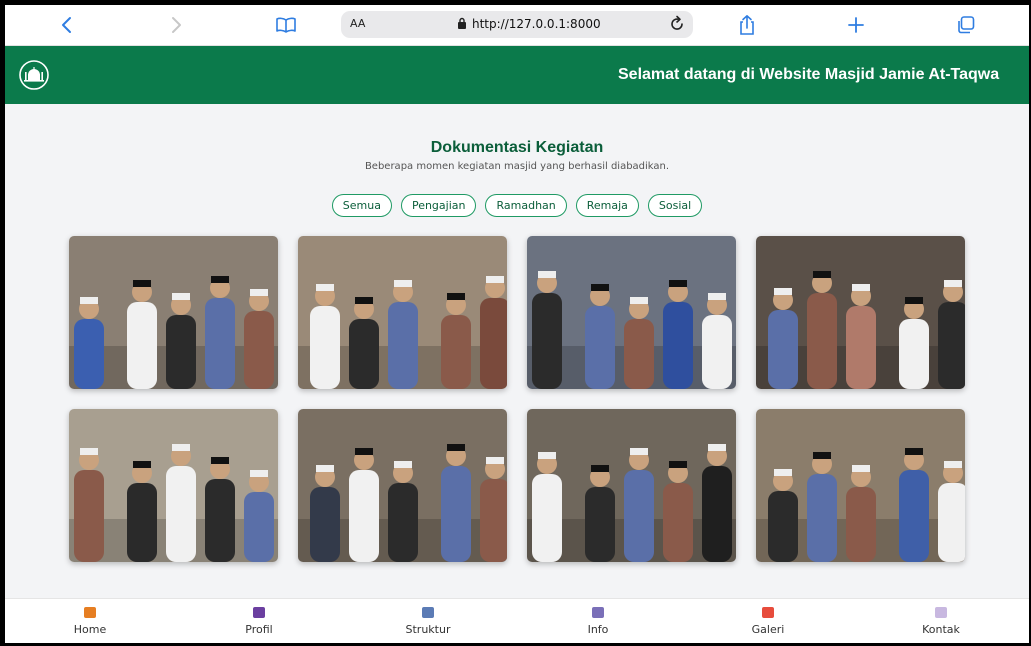 This screenshot has height=646, width=1031. What do you see at coordinates (768, 612) in the screenshot?
I see `rainbow-icon` at bounding box center [768, 612].